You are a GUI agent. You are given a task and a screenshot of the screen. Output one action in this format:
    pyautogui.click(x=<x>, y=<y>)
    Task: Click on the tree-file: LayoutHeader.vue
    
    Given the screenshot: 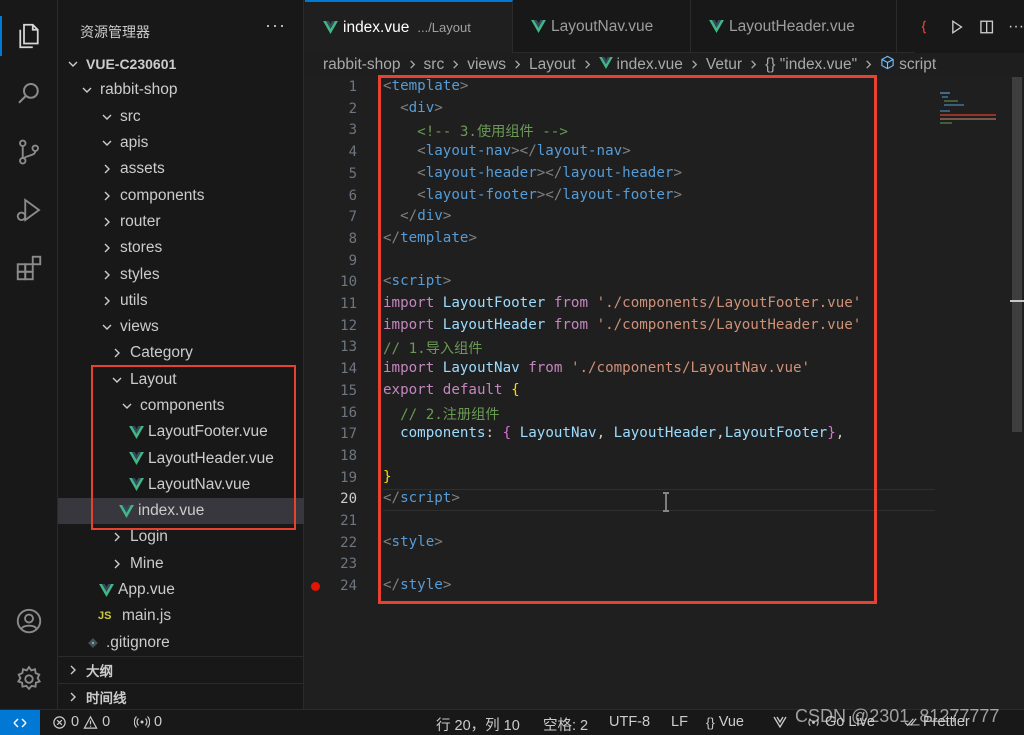 What is the action you would take?
    pyautogui.click(x=181, y=458)
    